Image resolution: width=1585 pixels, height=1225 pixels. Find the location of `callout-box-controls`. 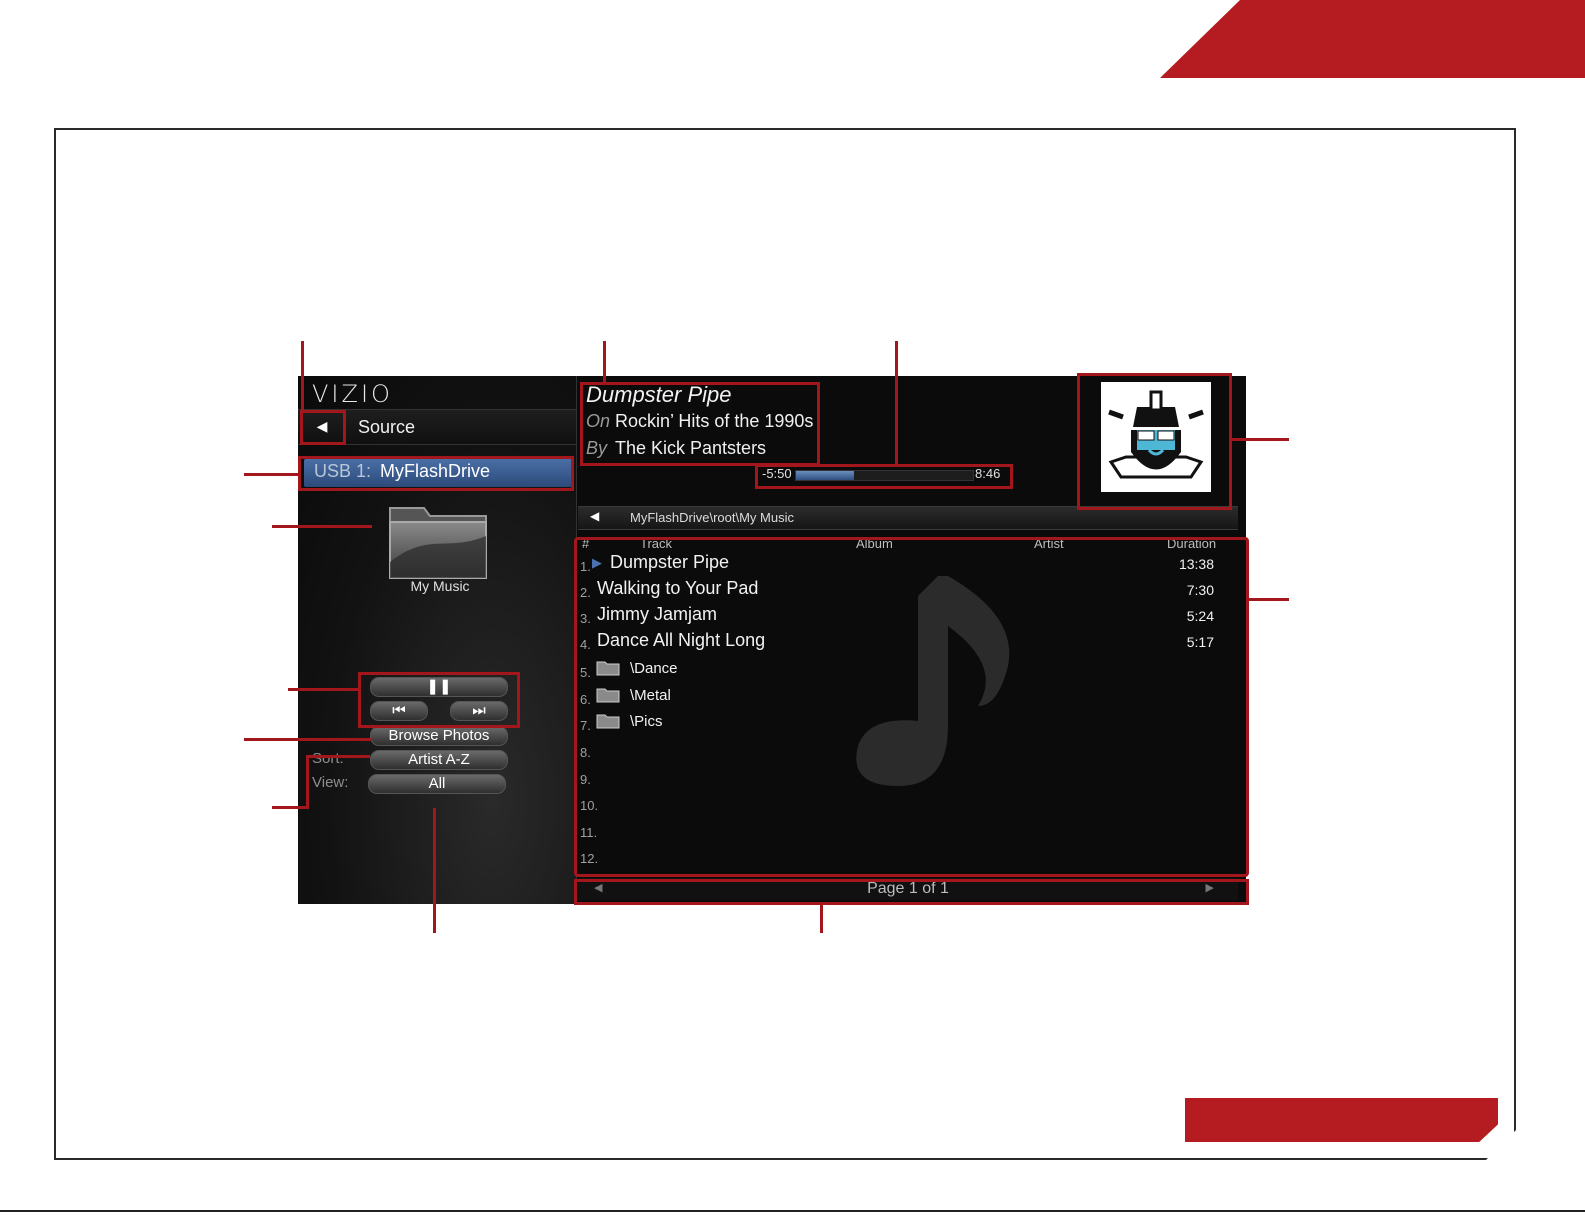

callout-box-controls is located at coordinates (439, 700).